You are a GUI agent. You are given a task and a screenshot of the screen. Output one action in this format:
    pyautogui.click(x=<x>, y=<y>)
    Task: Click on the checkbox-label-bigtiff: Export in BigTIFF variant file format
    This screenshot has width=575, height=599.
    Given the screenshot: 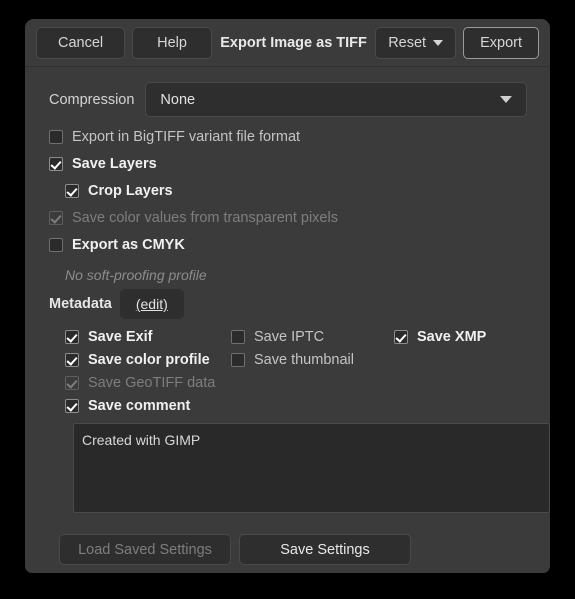 What is the action you would take?
    pyautogui.click(x=186, y=136)
    